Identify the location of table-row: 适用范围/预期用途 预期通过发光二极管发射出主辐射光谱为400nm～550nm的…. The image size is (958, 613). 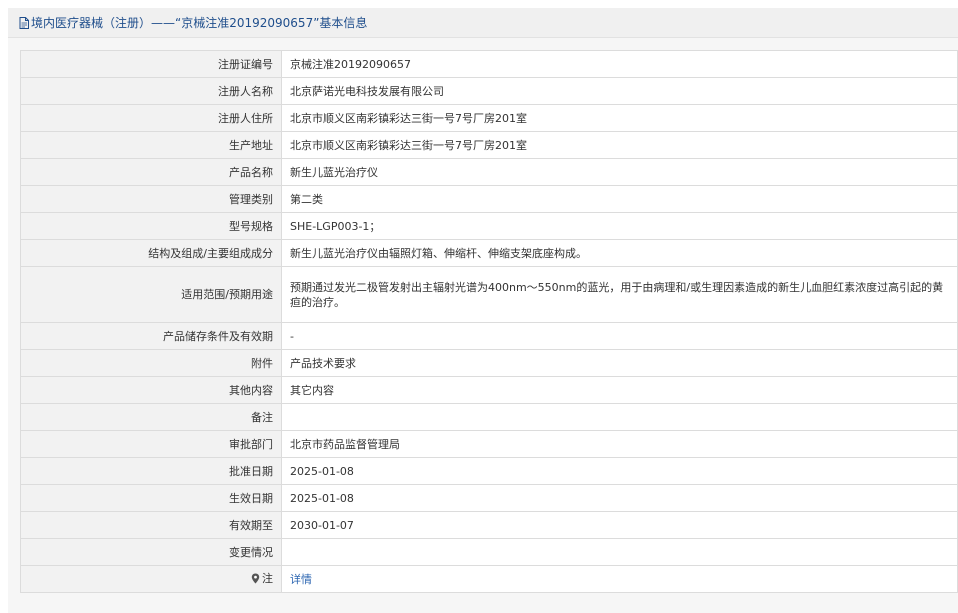
(489, 294).